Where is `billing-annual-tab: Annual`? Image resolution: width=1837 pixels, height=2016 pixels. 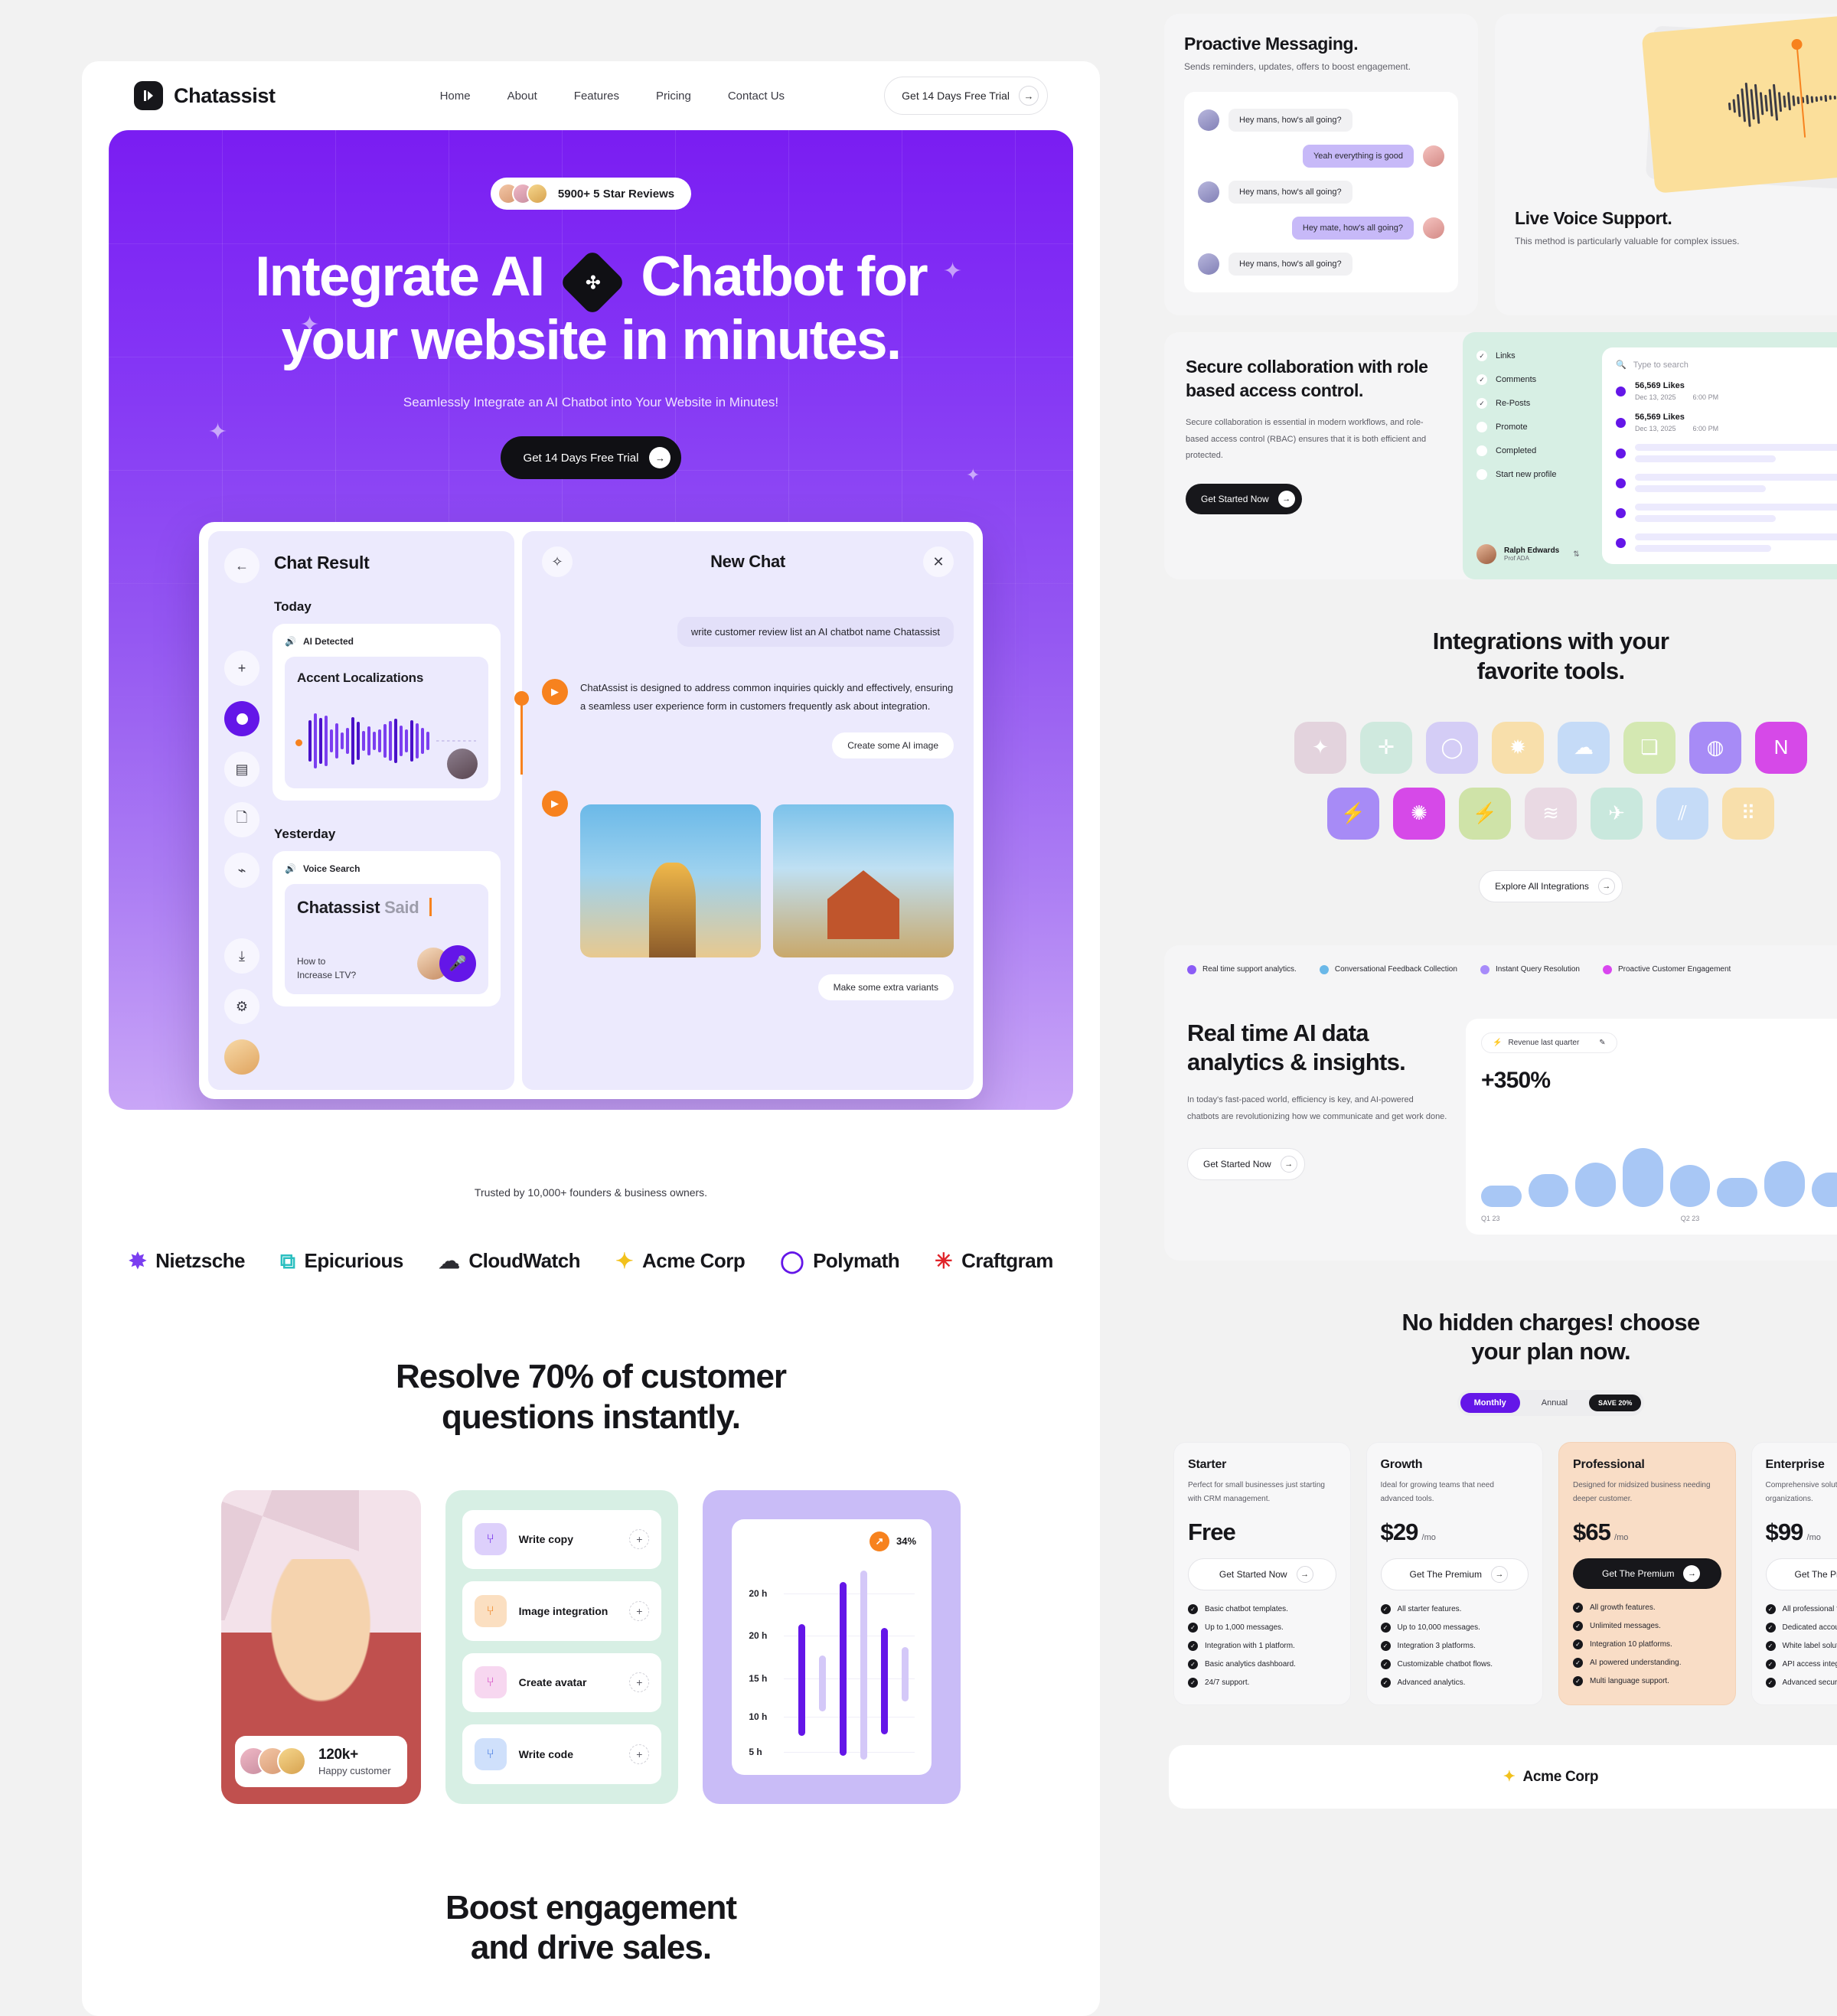
billing-annual-tab: Annual is located at coordinates (1554, 1403).